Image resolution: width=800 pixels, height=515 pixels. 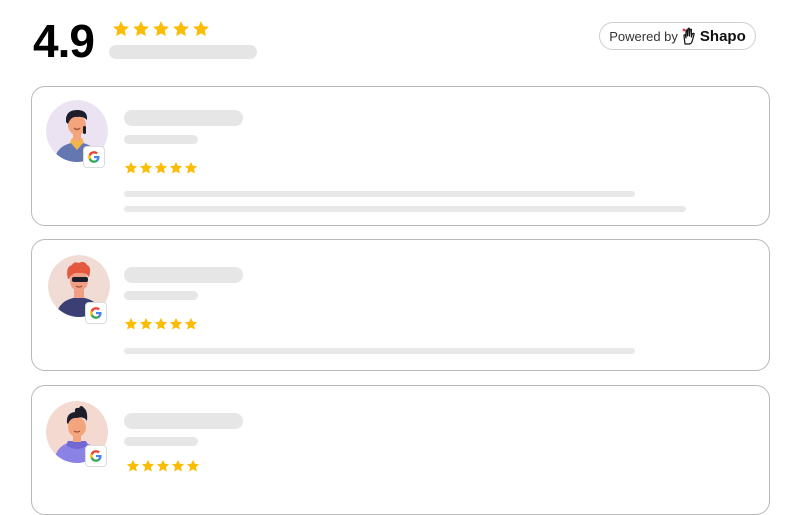 I want to click on review-count-placeholder, so click(x=183, y=52).